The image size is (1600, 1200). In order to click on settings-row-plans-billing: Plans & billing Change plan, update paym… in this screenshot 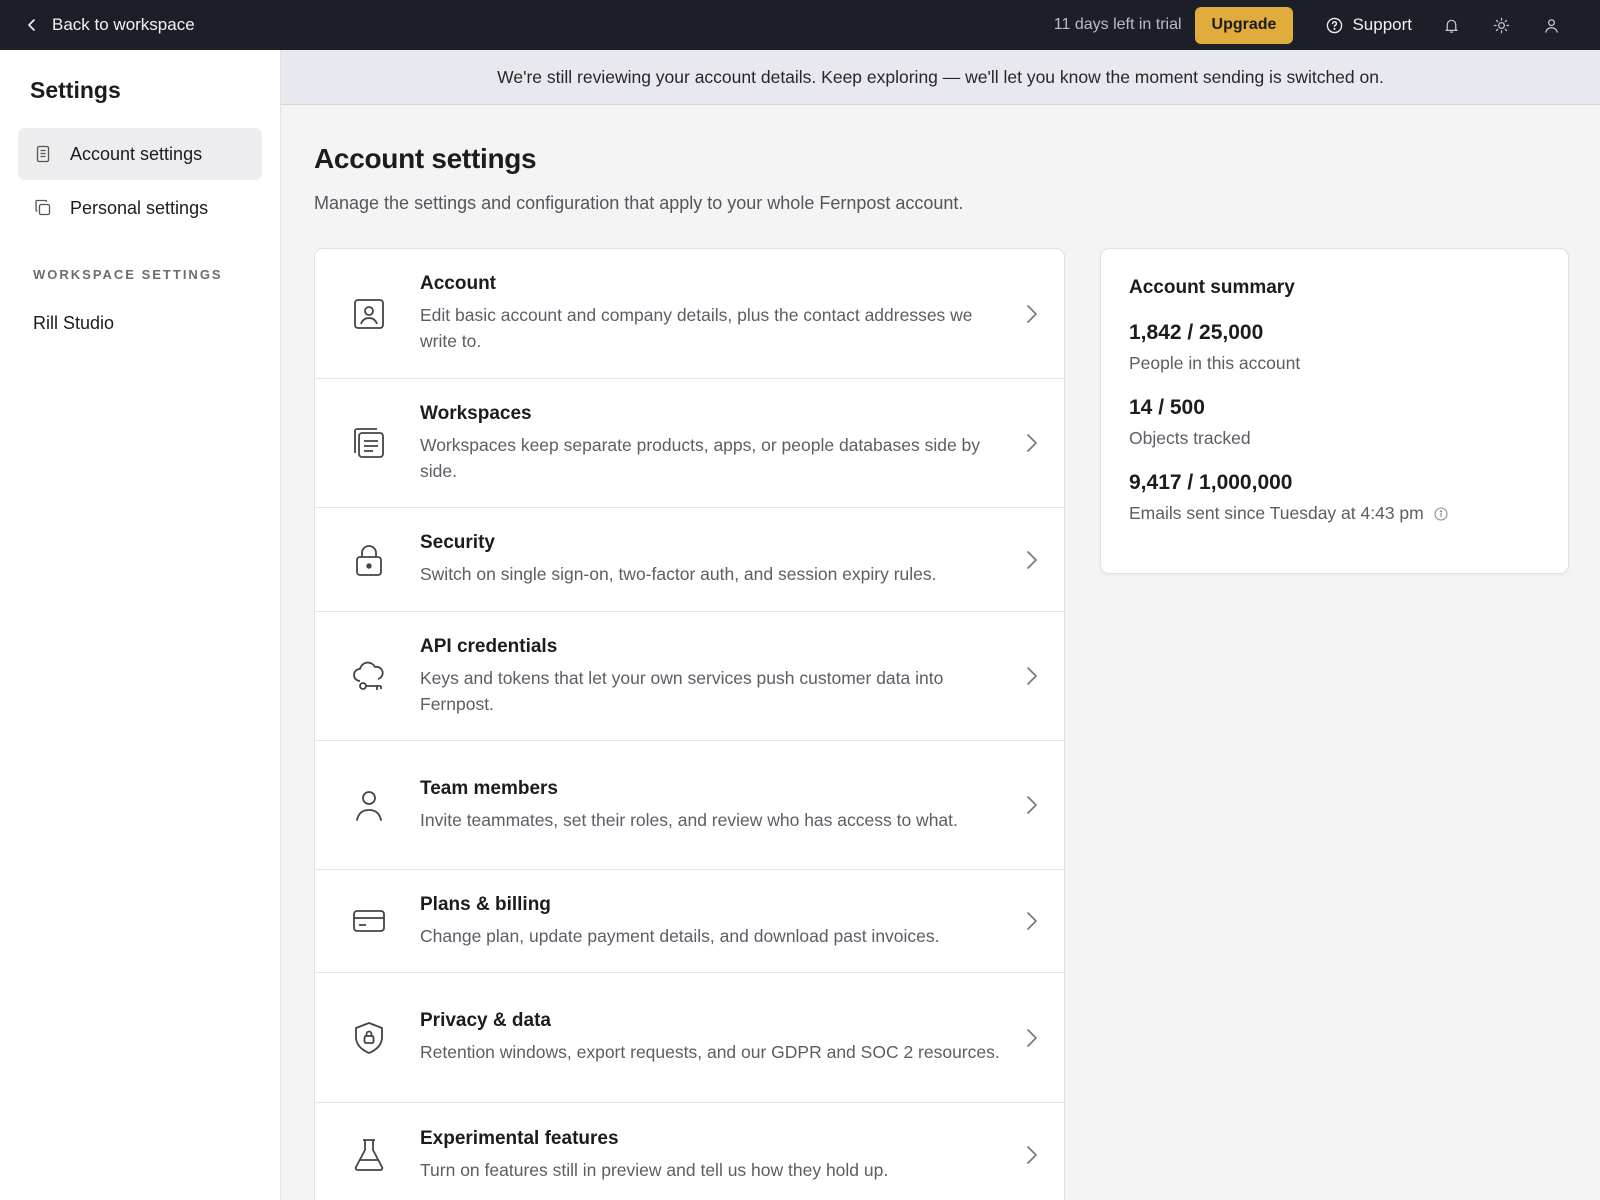, I will do `click(689, 921)`.